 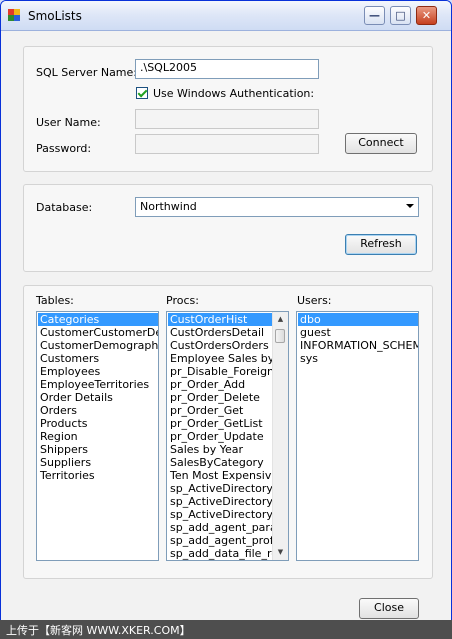 What do you see at coordinates (357, 436) in the screenshot?
I see `users-listbox: dbo guest INFORMATION_SCHEMA sys` at bounding box center [357, 436].